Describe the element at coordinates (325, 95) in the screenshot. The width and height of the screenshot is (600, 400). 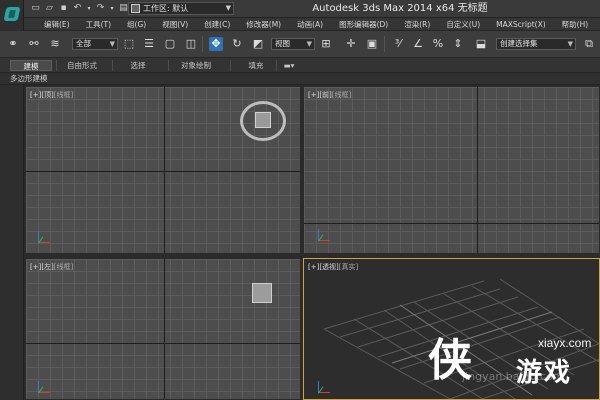
I see `viewport-point-of-view: [前]` at that location.